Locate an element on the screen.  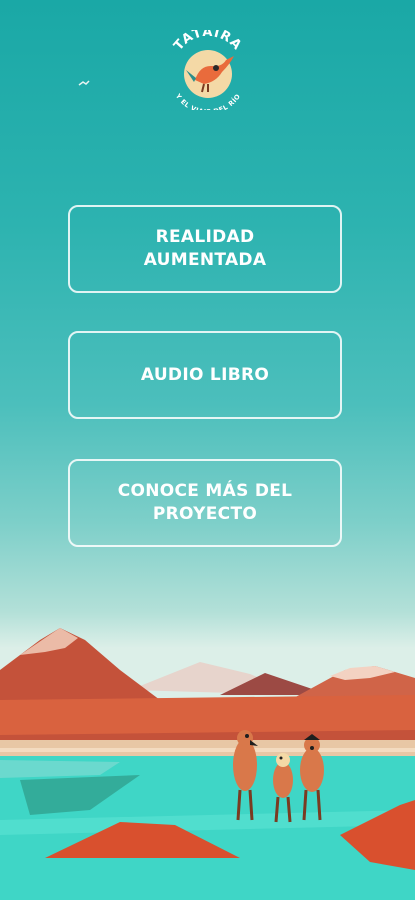
distant-bird-icon is located at coordinates (84, 83).